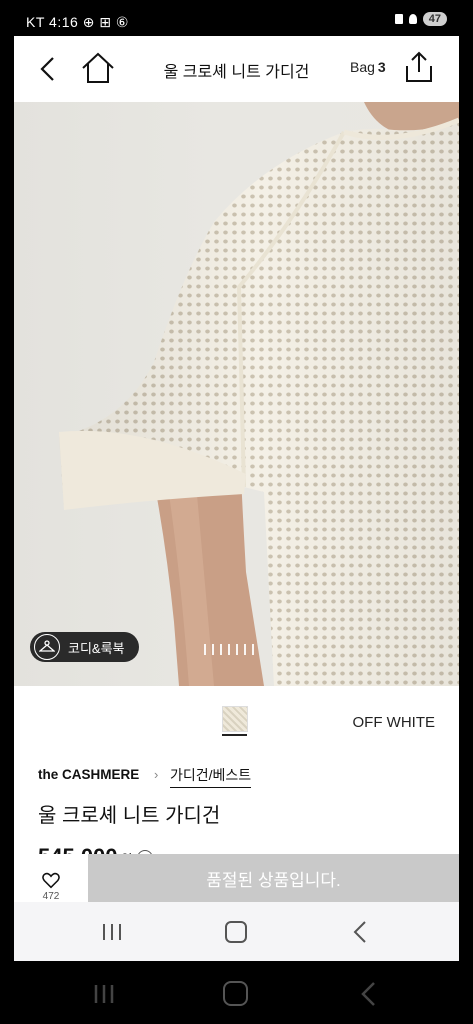  What do you see at coordinates (49, 69) in the screenshot?
I see `back-arrow-icon` at bounding box center [49, 69].